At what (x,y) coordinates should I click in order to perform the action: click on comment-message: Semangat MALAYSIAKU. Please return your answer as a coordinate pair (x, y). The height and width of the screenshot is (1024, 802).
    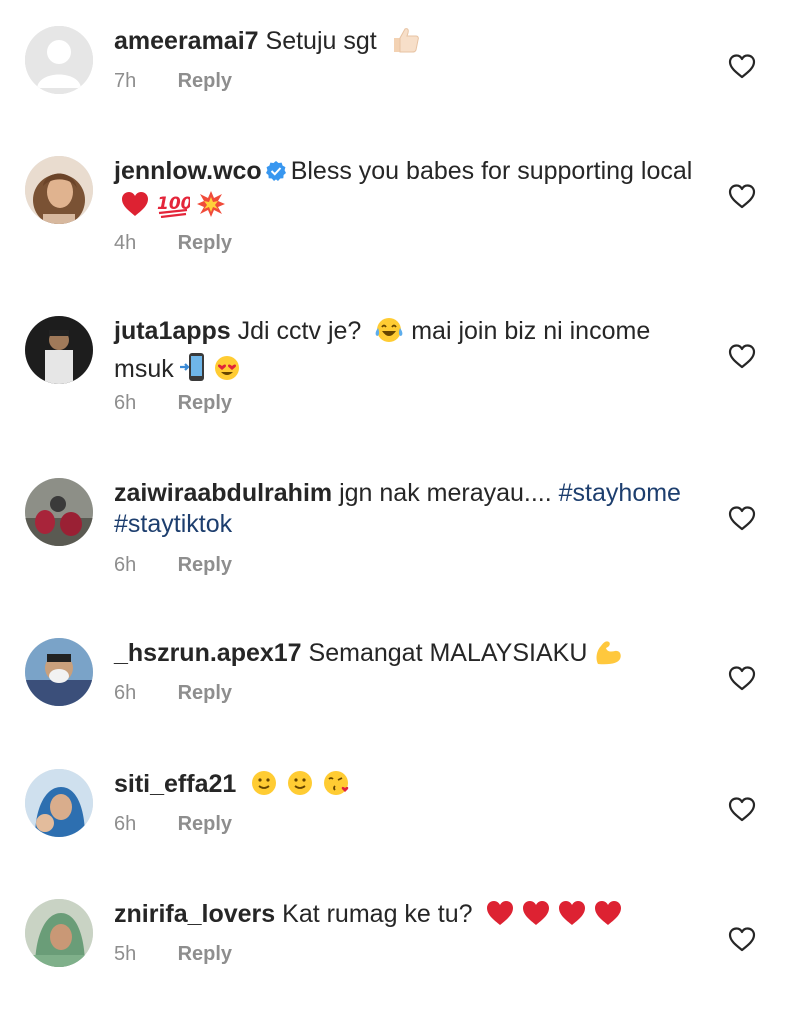
    Looking at the image, I should click on (448, 653).